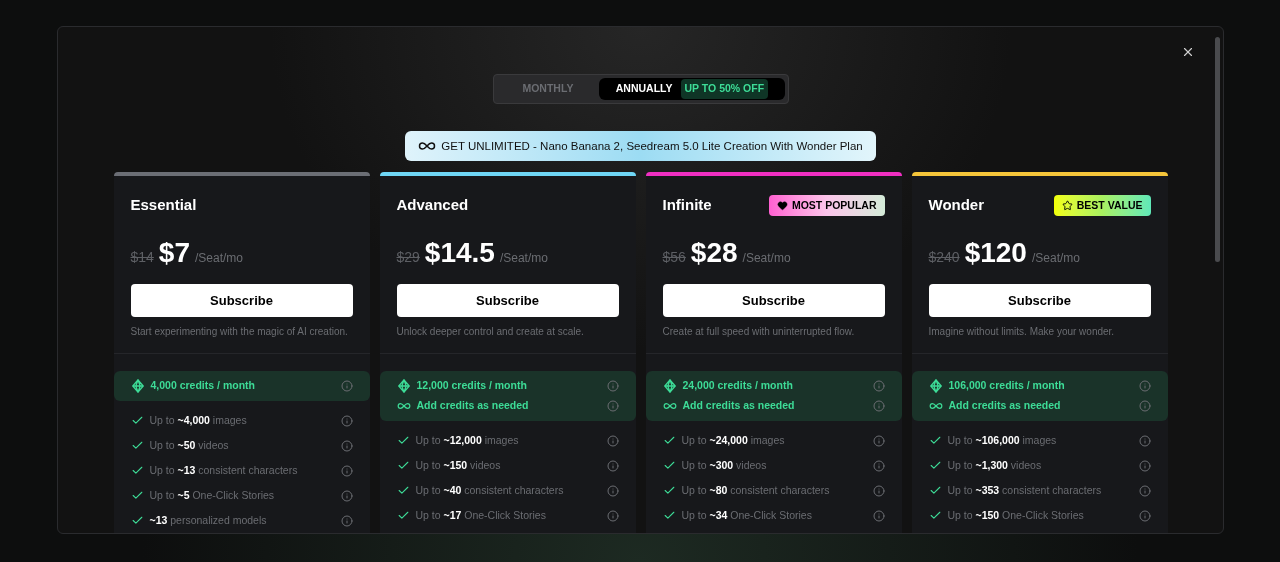 This screenshot has width=1280, height=562. Describe the element at coordinates (212, 495) in the screenshot. I see `feature-text: Up to ~5 One-Click Stories` at that location.